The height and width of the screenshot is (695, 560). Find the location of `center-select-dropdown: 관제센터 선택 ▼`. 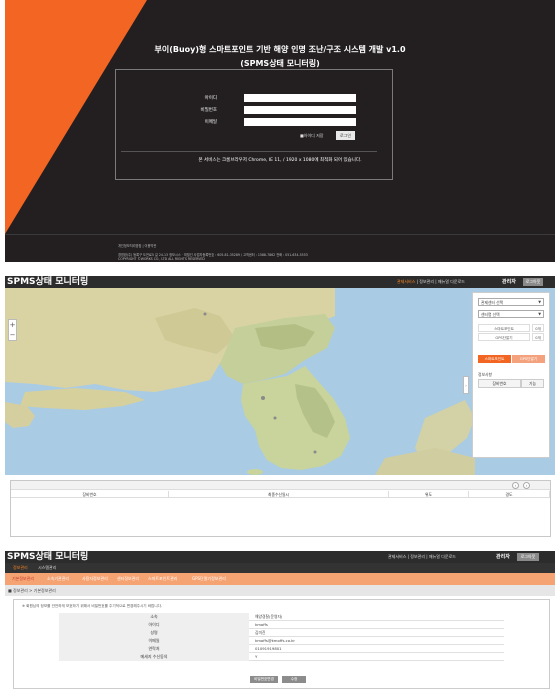

center-select-dropdown: 관제센터 선택 ▼ is located at coordinates (511, 302).